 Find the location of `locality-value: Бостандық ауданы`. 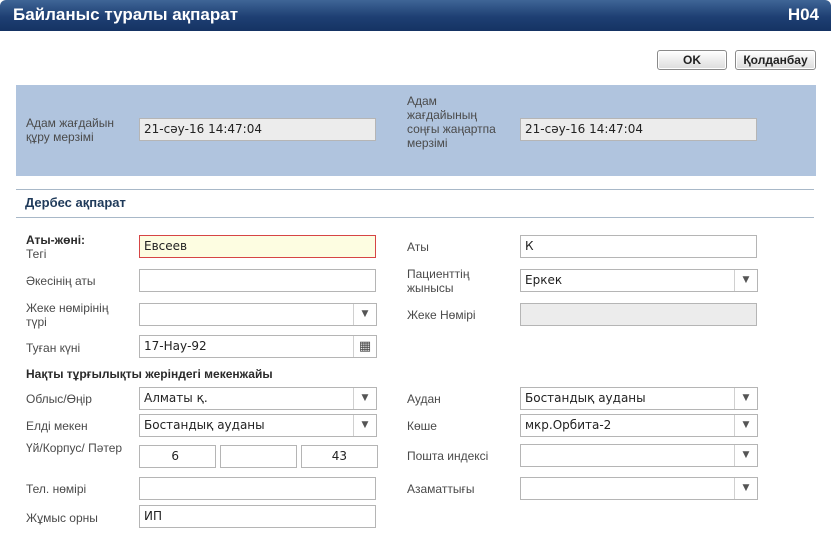

locality-value: Бостандық ауданы is located at coordinates (204, 425).